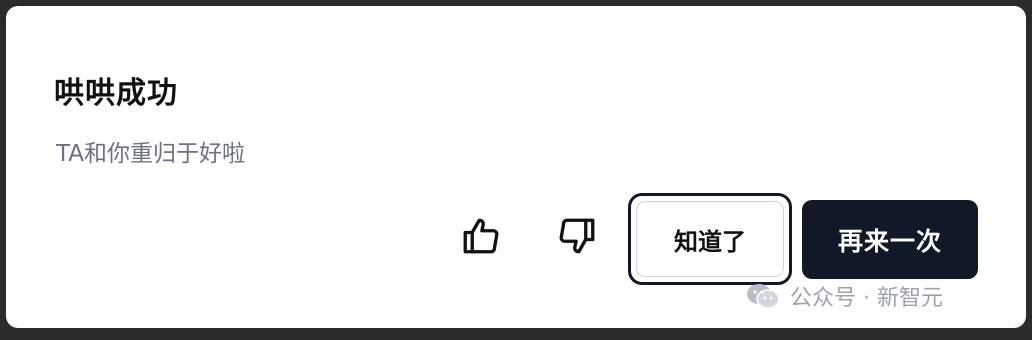 The height and width of the screenshot is (340, 1032). I want to click on watermark-text: 公众号 · 新智元, so click(866, 298).